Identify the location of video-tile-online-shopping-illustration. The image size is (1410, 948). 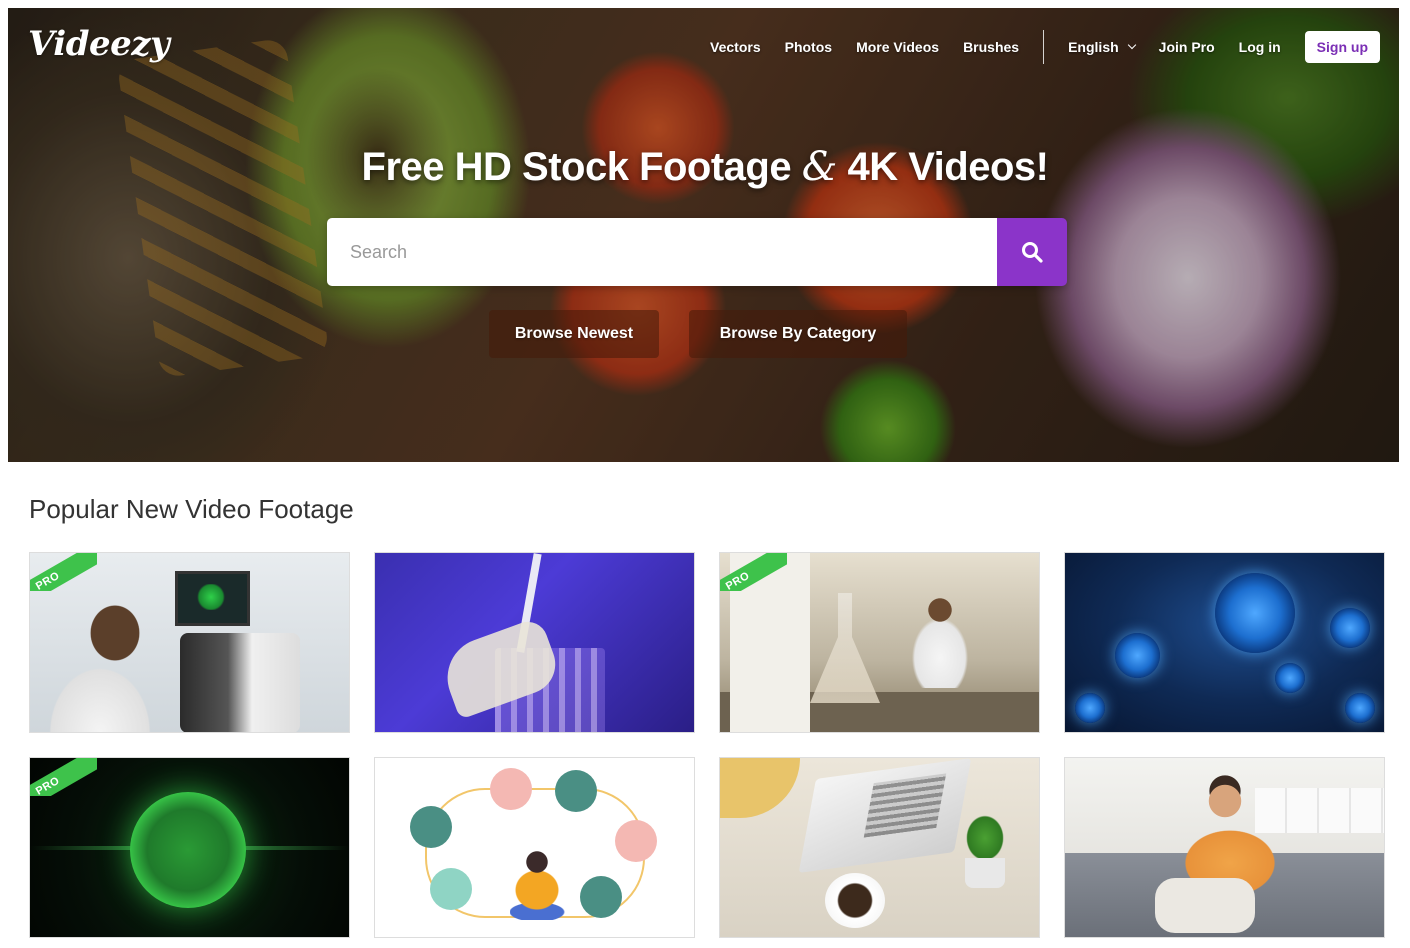
(534, 847).